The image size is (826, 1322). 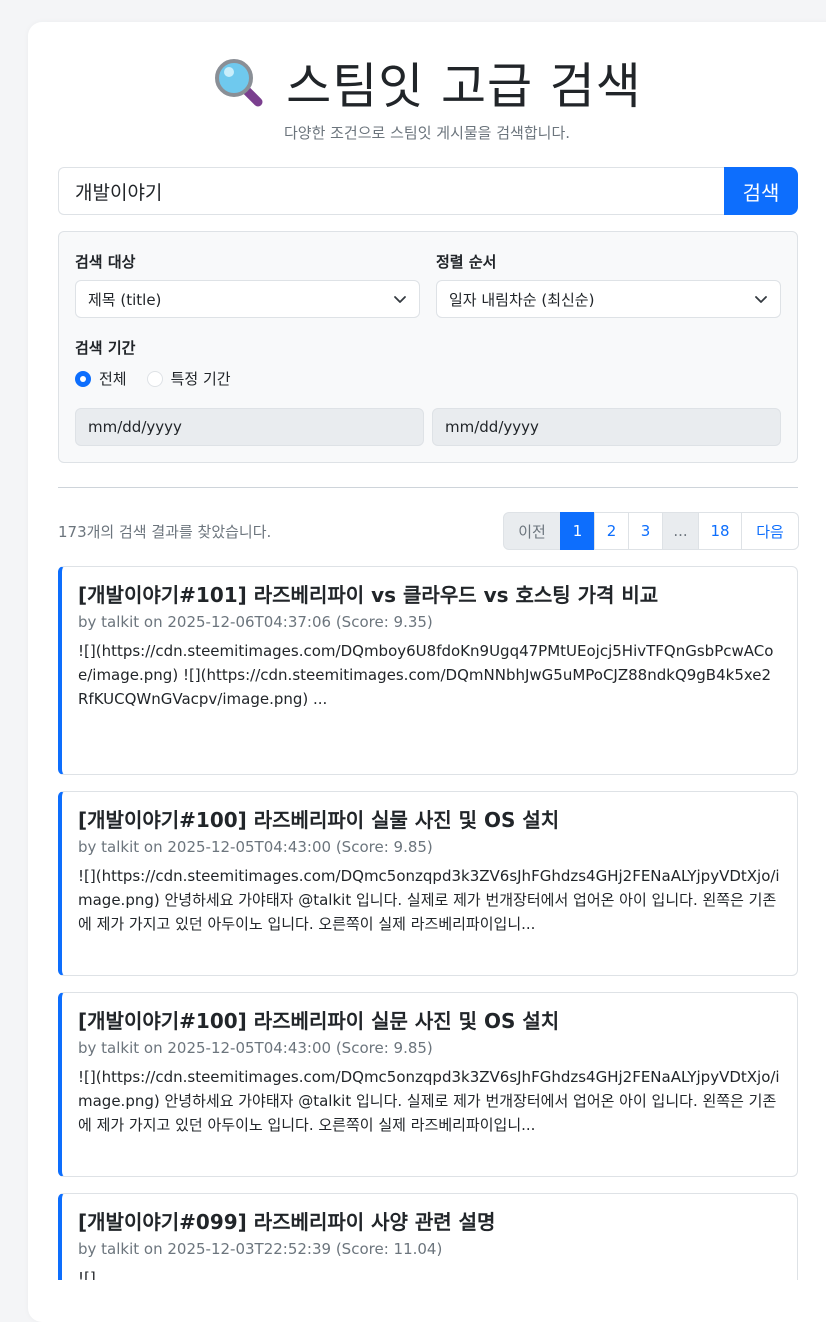 What do you see at coordinates (645, 531) in the screenshot?
I see `page-3: 3` at bounding box center [645, 531].